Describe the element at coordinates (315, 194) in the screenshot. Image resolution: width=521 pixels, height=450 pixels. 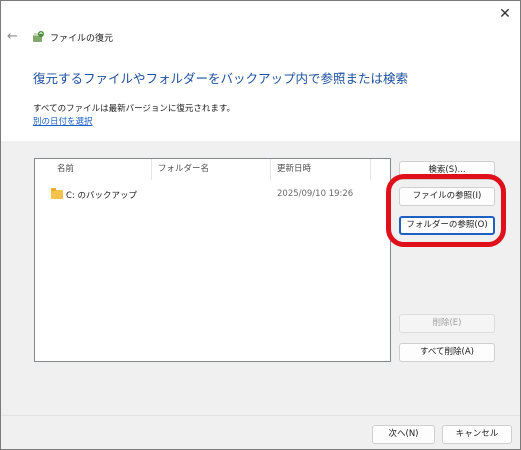
I see `item-modified: 2025/09/10 19:26` at that location.